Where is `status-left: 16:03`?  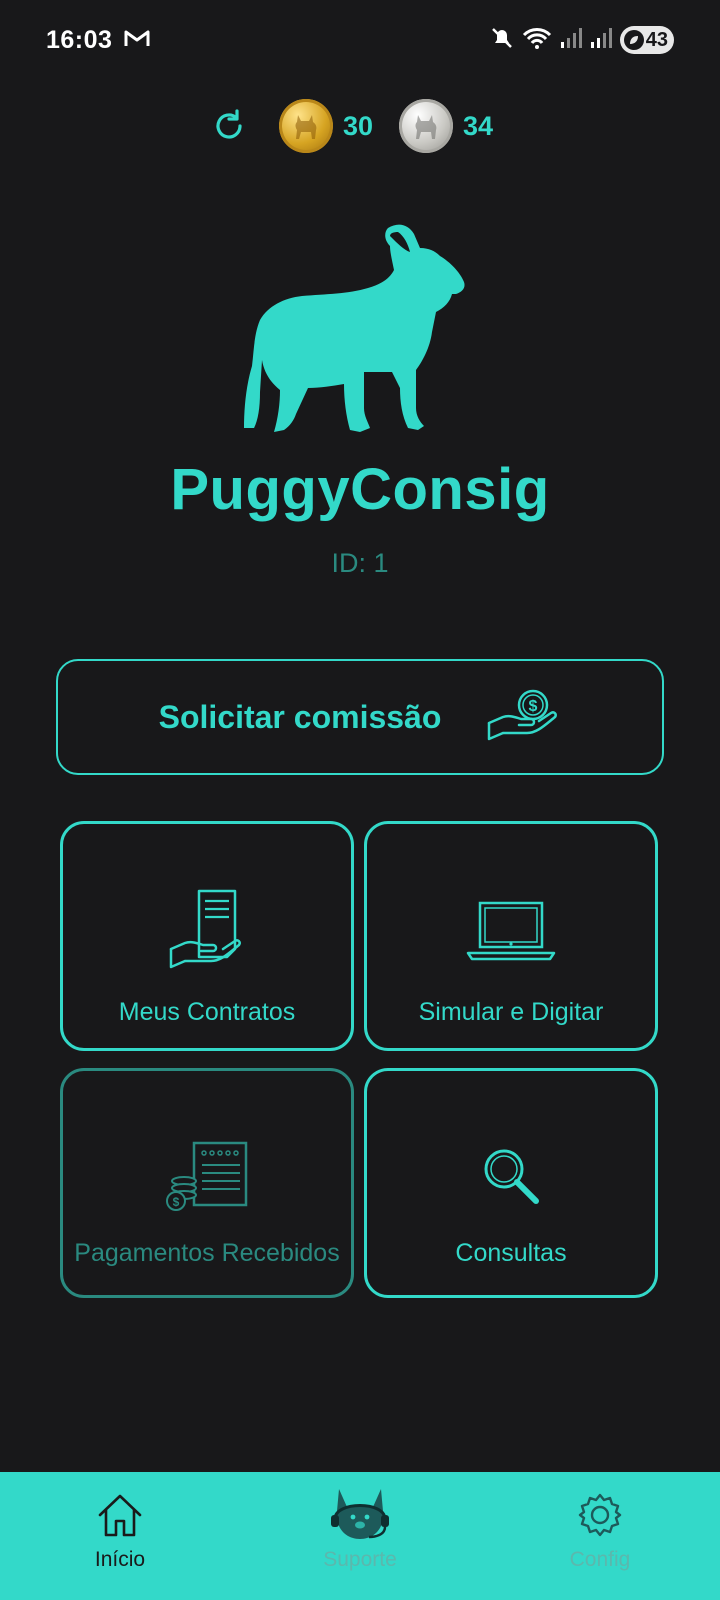
status-left: 16:03 is located at coordinates (98, 40).